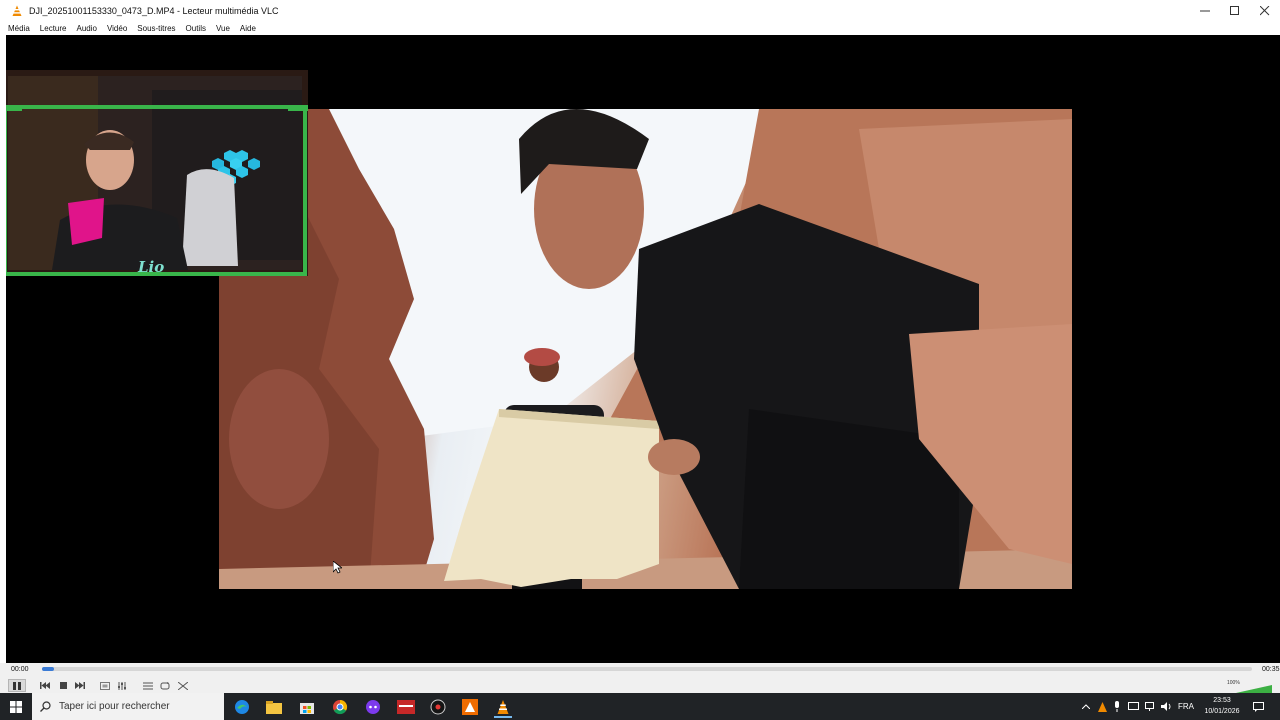  I want to click on maximize-button, so click(1235, 10).